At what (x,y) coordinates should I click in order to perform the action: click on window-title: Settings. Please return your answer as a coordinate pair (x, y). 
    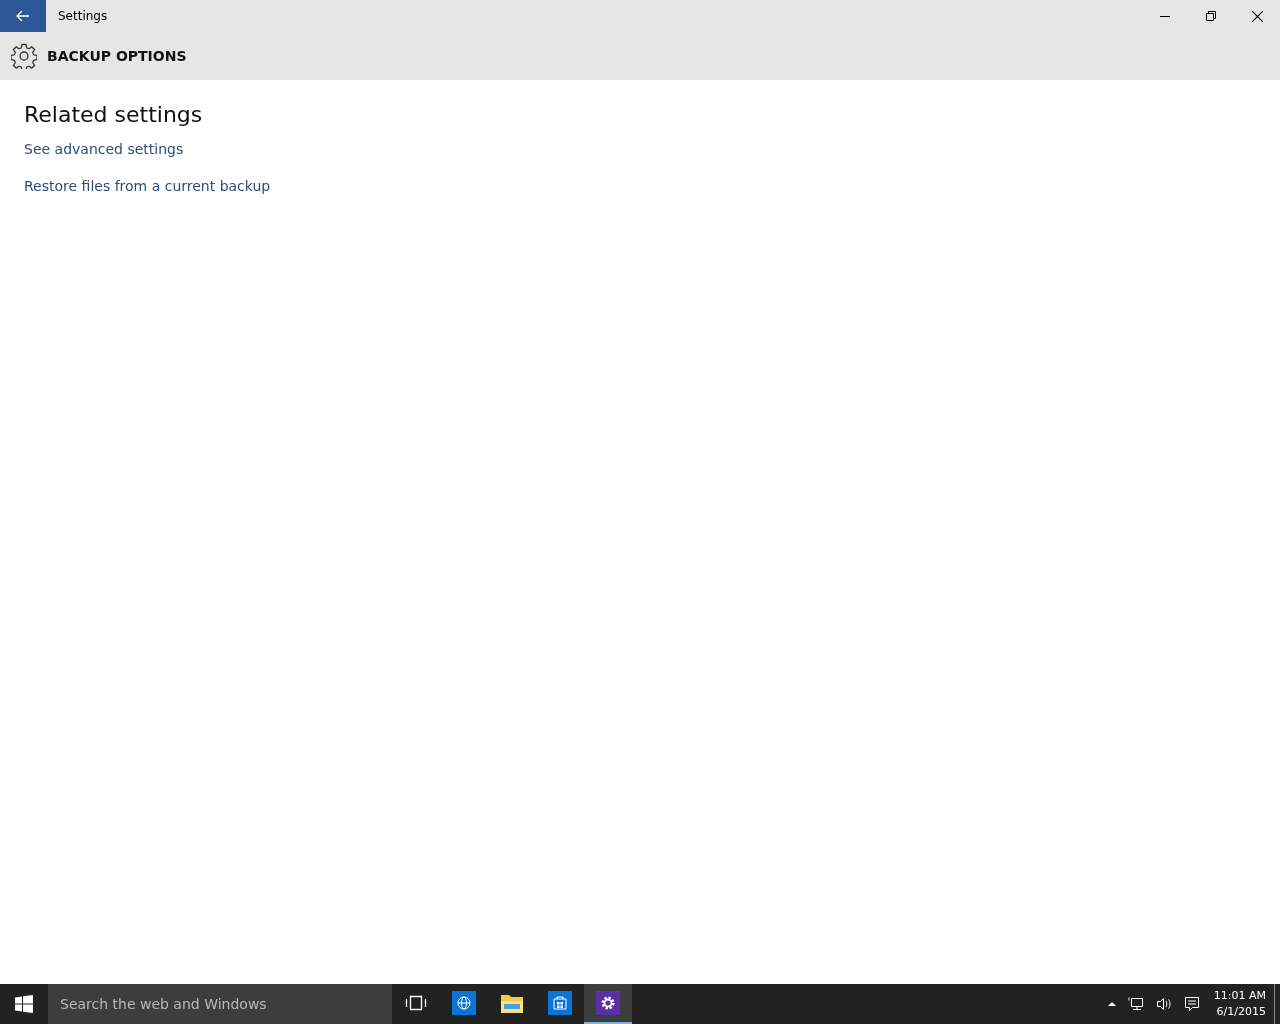
    Looking at the image, I should click on (83, 16).